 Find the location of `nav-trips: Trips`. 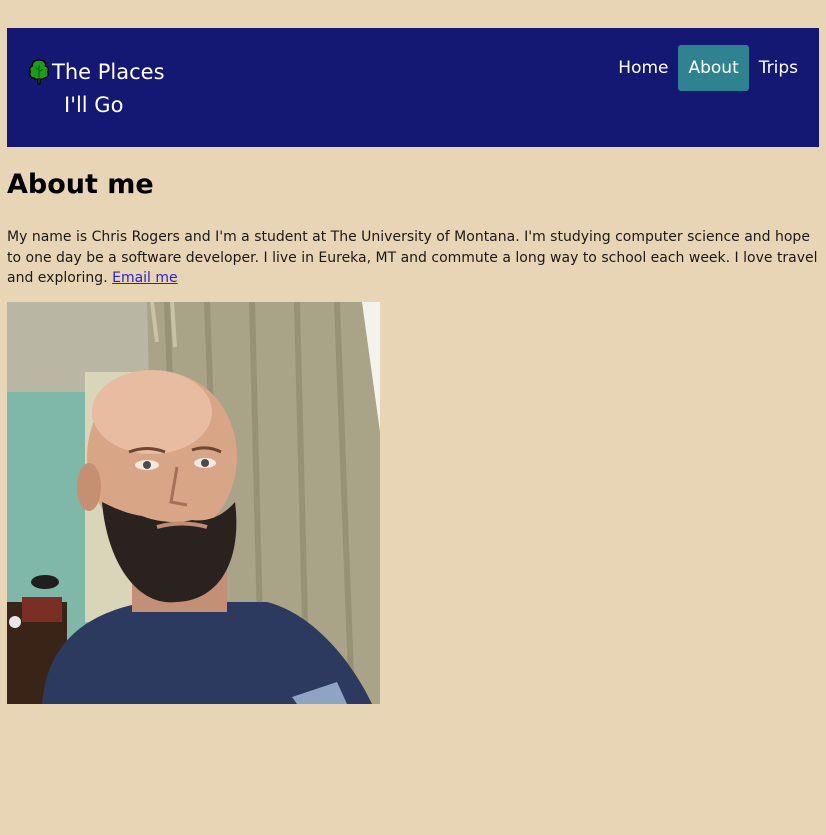

nav-trips: Trips is located at coordinates (778, 68).